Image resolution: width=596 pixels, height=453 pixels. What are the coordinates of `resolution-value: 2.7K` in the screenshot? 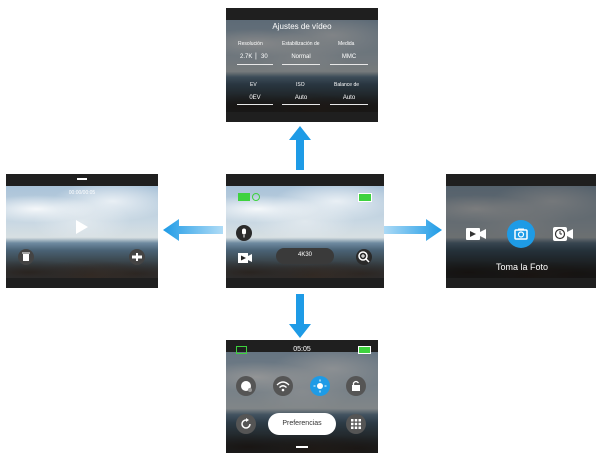 It's located at (246, 57).